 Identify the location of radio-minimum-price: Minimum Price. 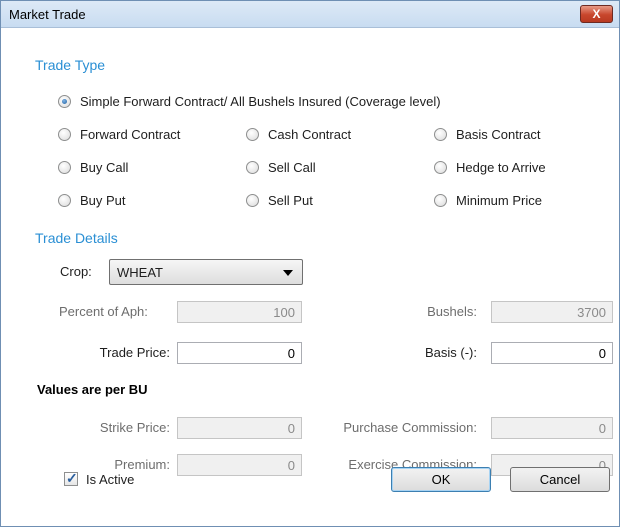
(488, 200).